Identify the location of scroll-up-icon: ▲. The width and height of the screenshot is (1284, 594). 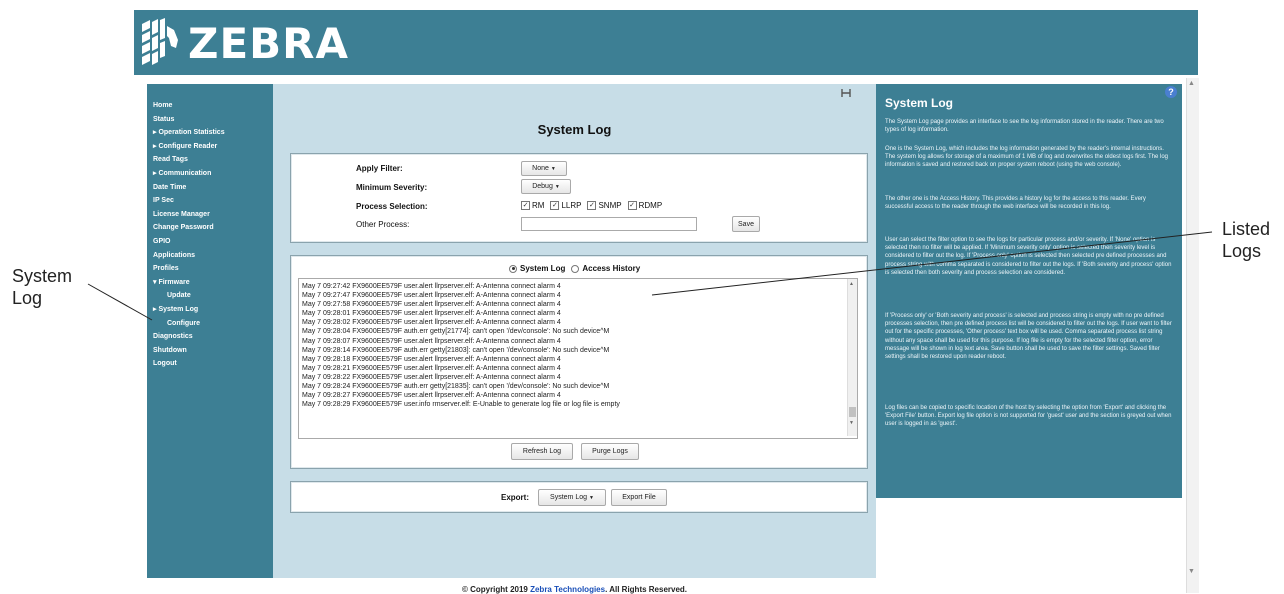
(851, 284).